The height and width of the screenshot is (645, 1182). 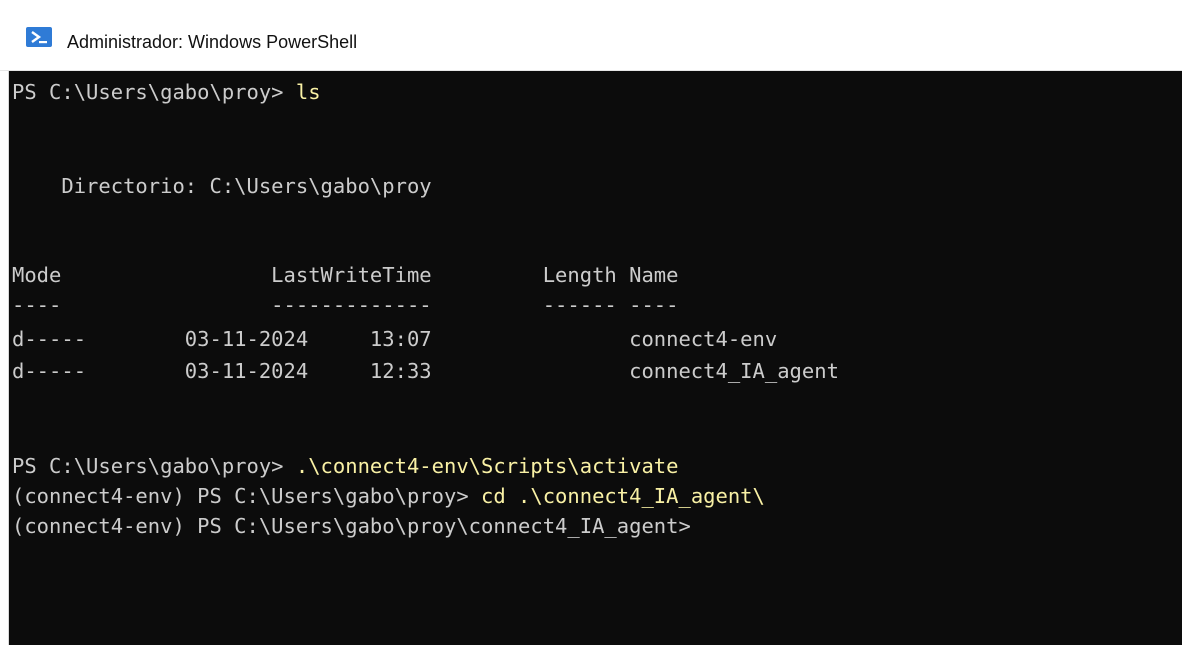 I want to click on console-line-ls: PS C:\Users\gabo\proy> ls, so click(x=166, y=92).